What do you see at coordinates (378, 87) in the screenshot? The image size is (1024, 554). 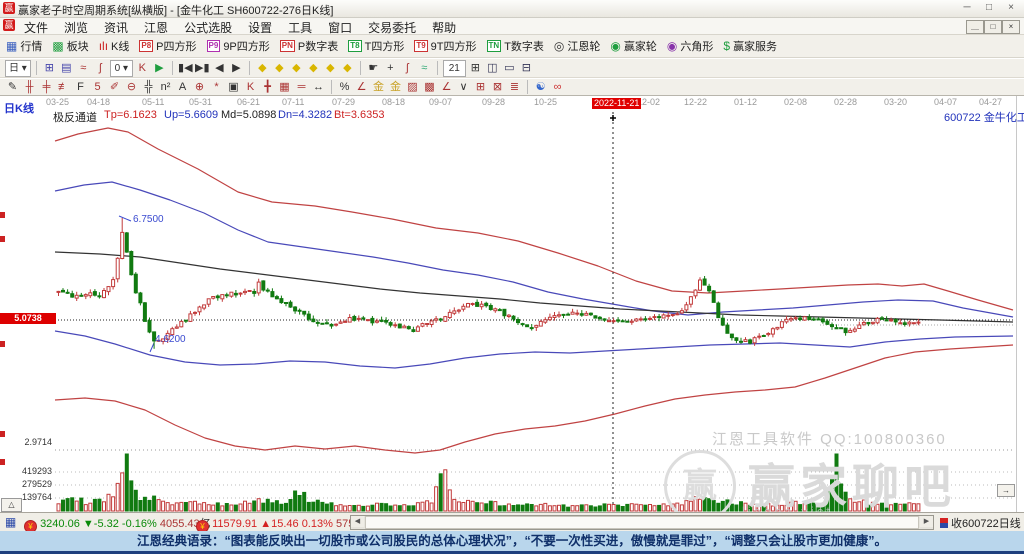 I see `gold-section-icon: 金` at bounding box center [378, 87].